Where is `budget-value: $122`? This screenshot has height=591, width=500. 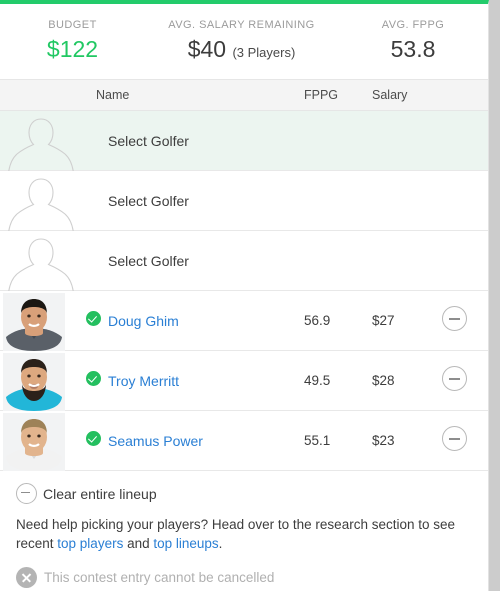
budget-value: $122 is located at coordinates (72, 49).